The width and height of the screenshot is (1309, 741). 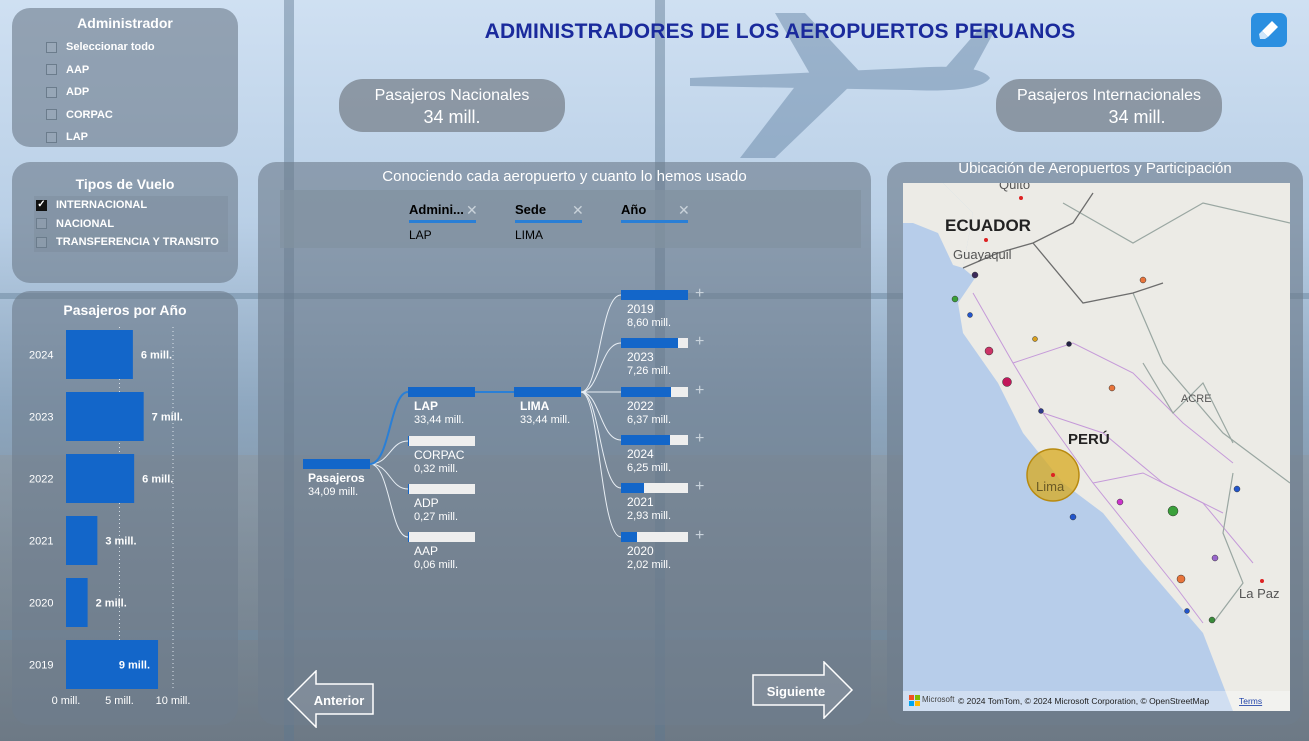 I want to click on year-node-name: 2024, so click(x=640, y=454).